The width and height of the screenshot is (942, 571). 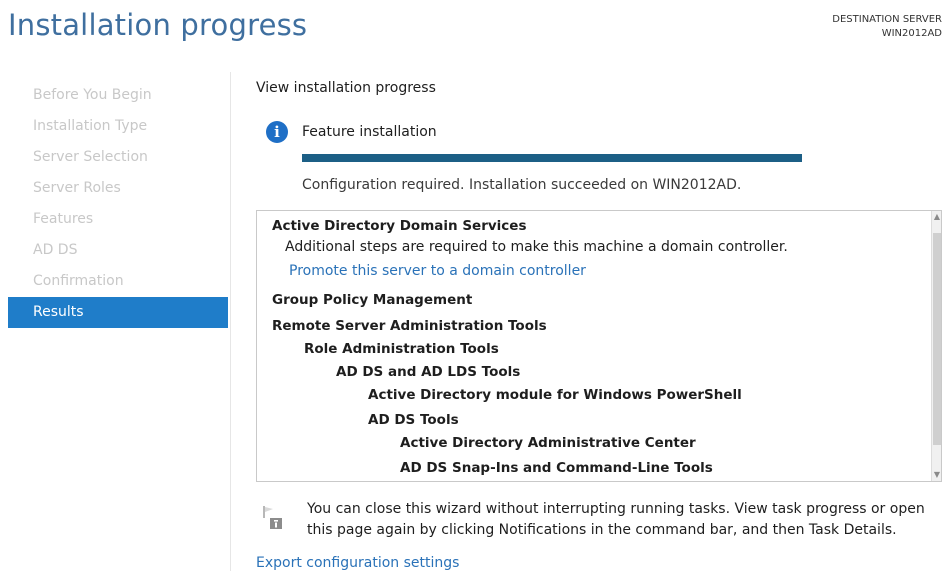 What do you see at coordinates (118, 312) in the screenshot?
I see `sidebar-item-results: Results` at bounding box center [118, 312].